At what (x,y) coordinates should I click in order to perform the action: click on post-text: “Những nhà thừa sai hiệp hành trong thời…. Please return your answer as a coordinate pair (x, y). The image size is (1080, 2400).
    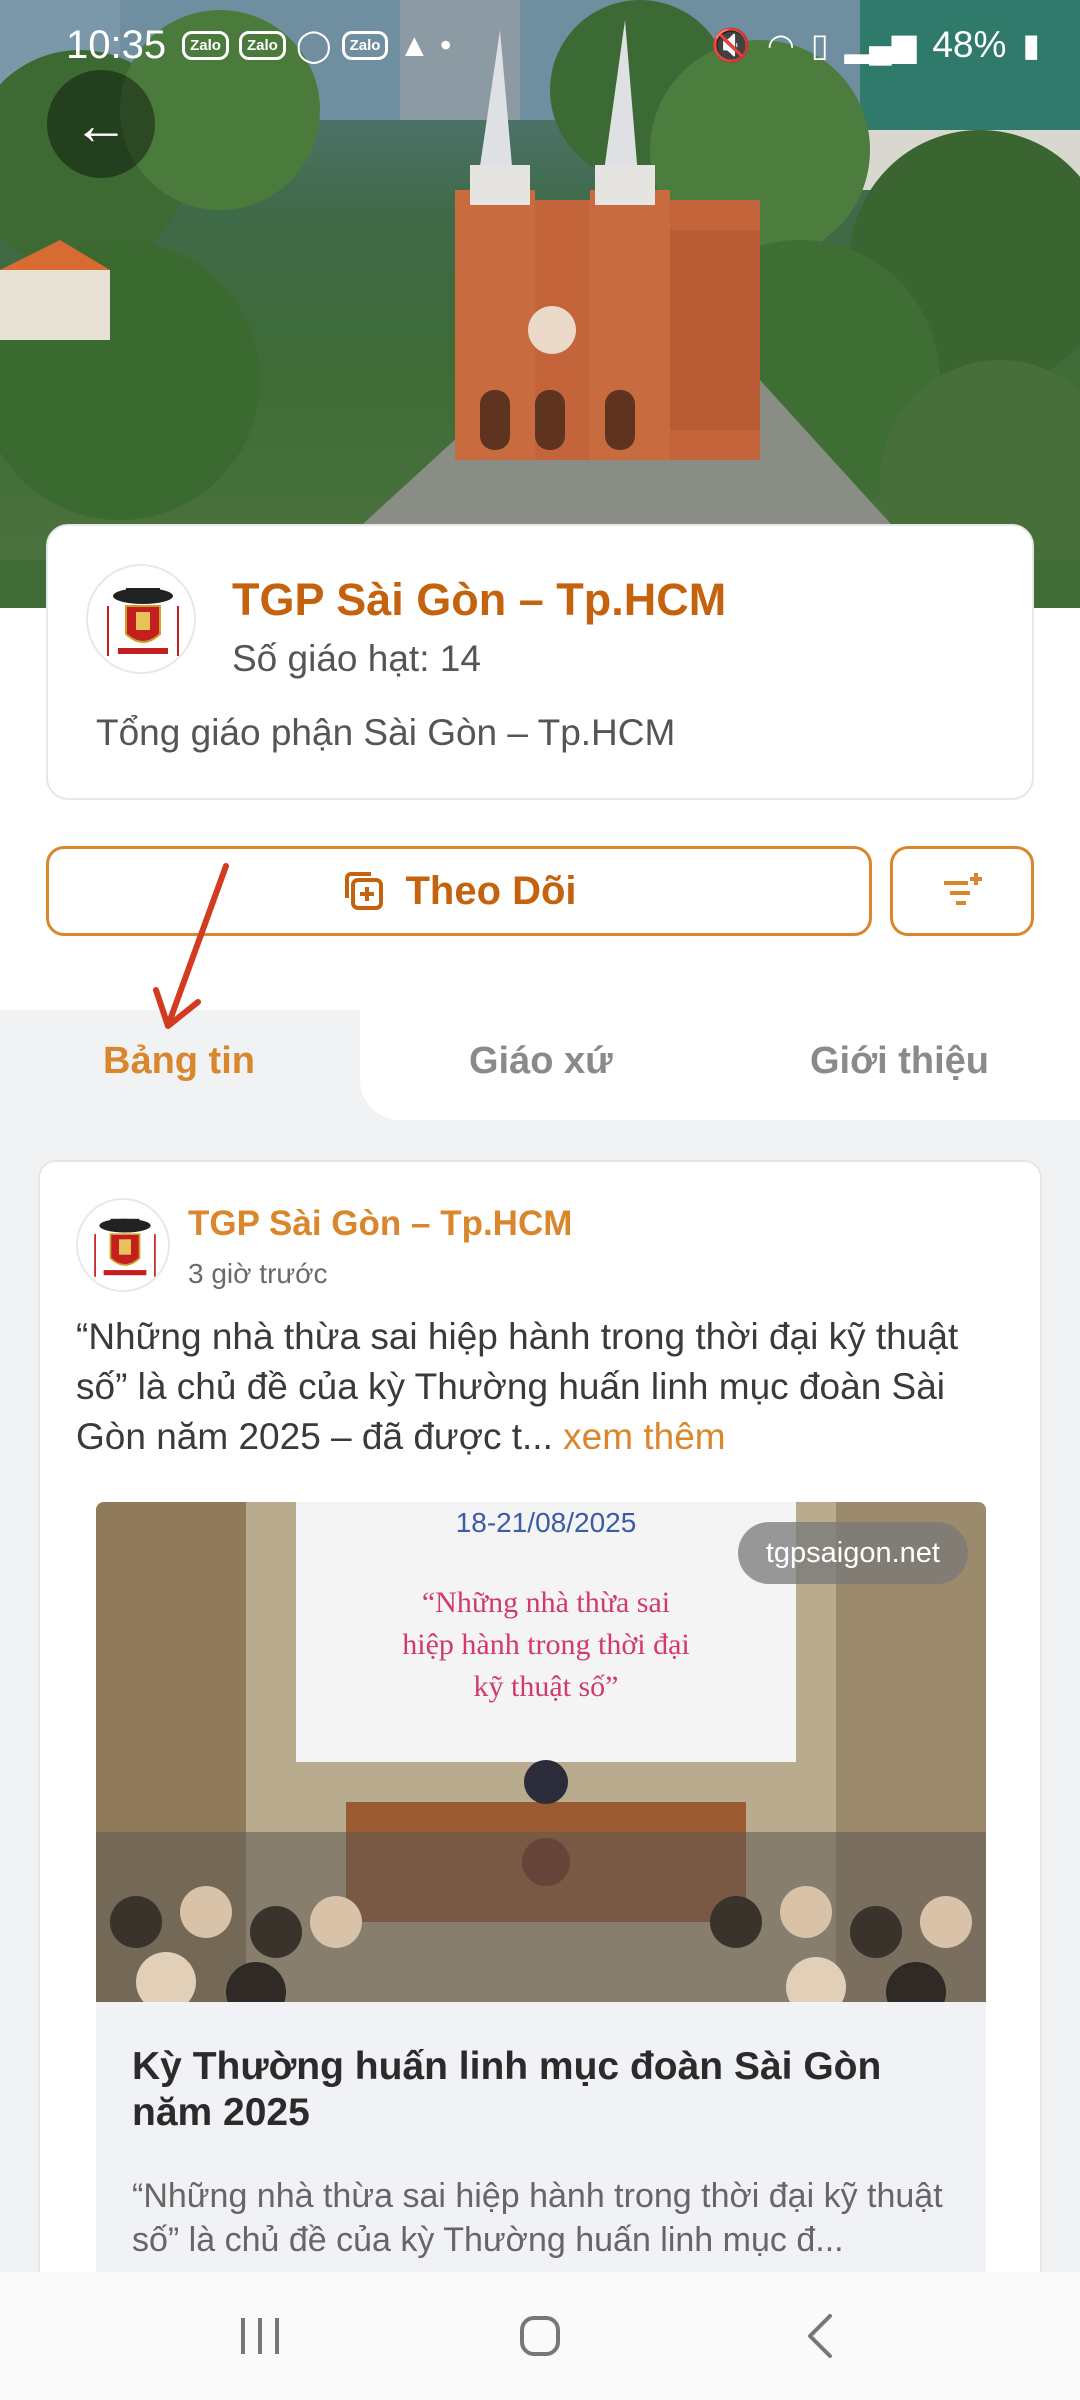
    Looking at the image, I should click on (517, 1386).